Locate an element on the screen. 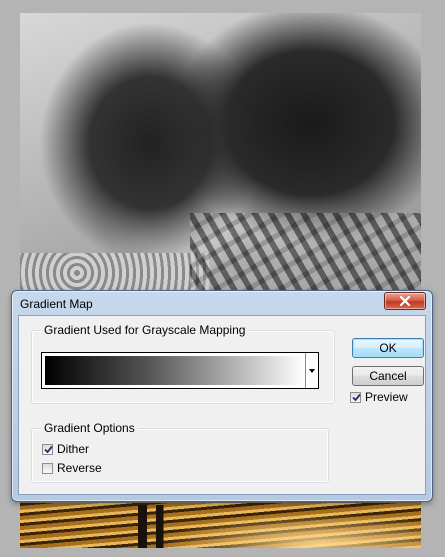 The image size is (445, 557). gradient-group: Gradient Used for Grayscale Mapping is located at coordinates (183, 363).